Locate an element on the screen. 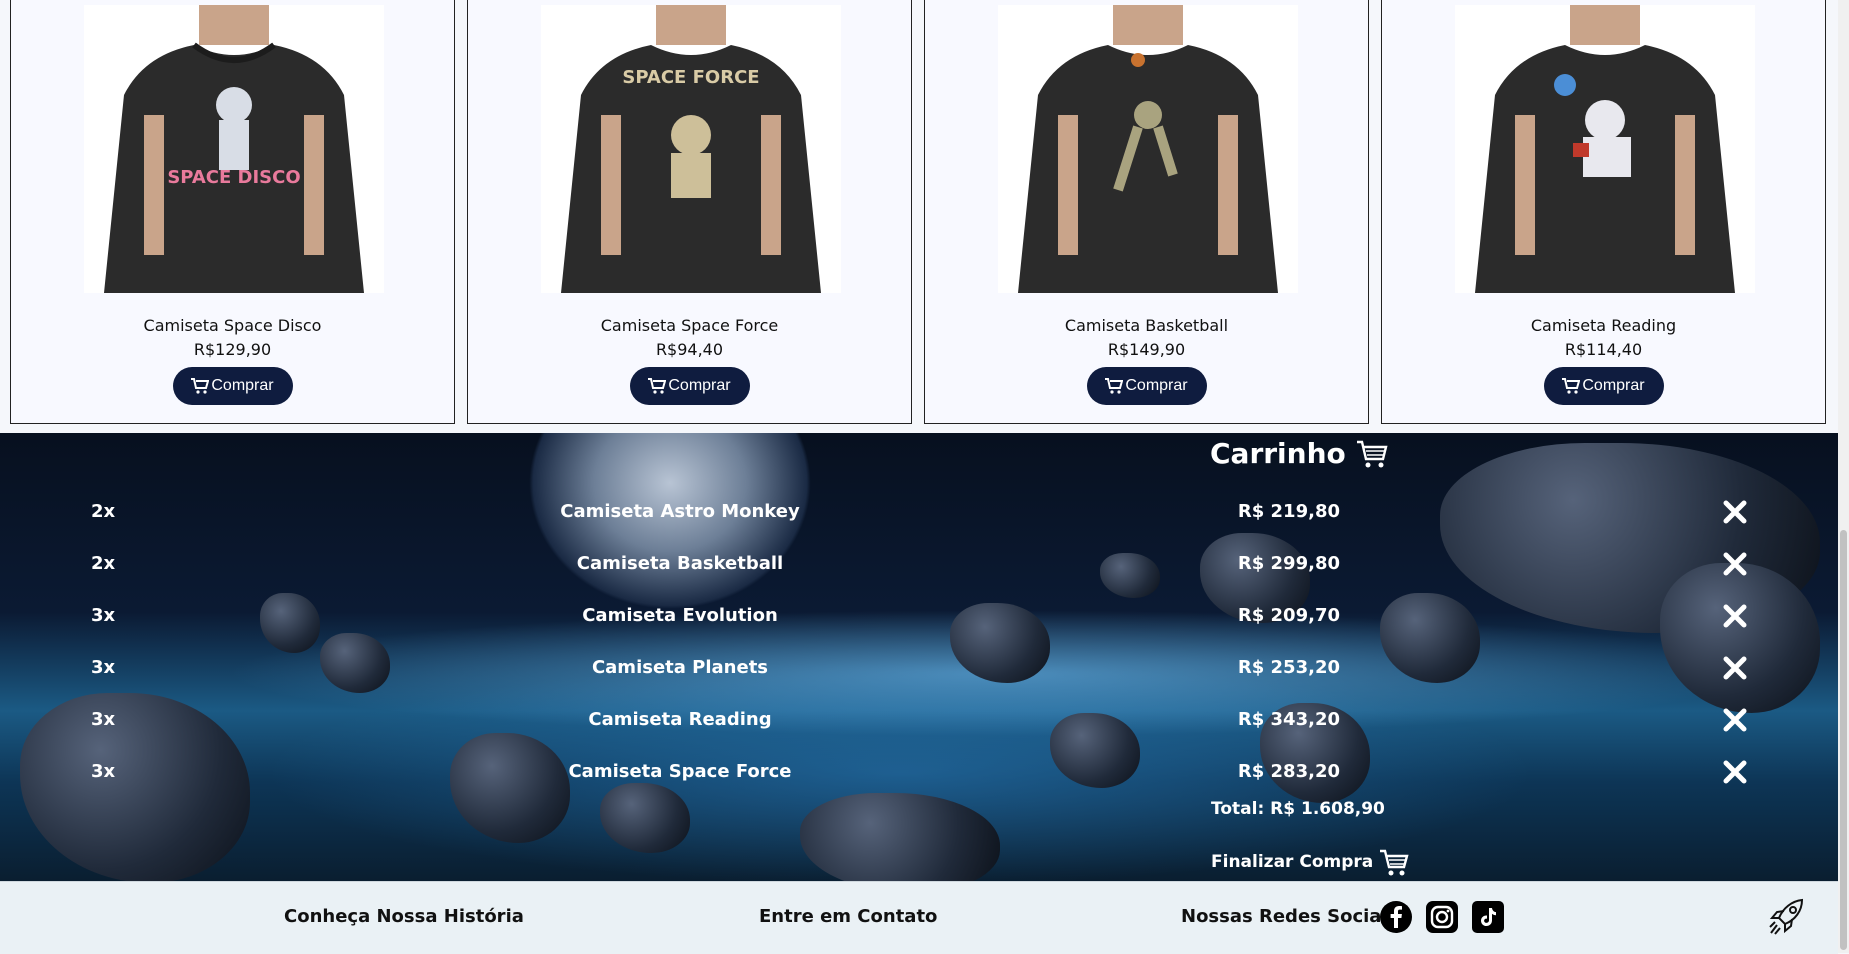 This screenshot has width=1849, height=954. cart-item-name: Camiseta Evolution is located at coordinates (680, 615).